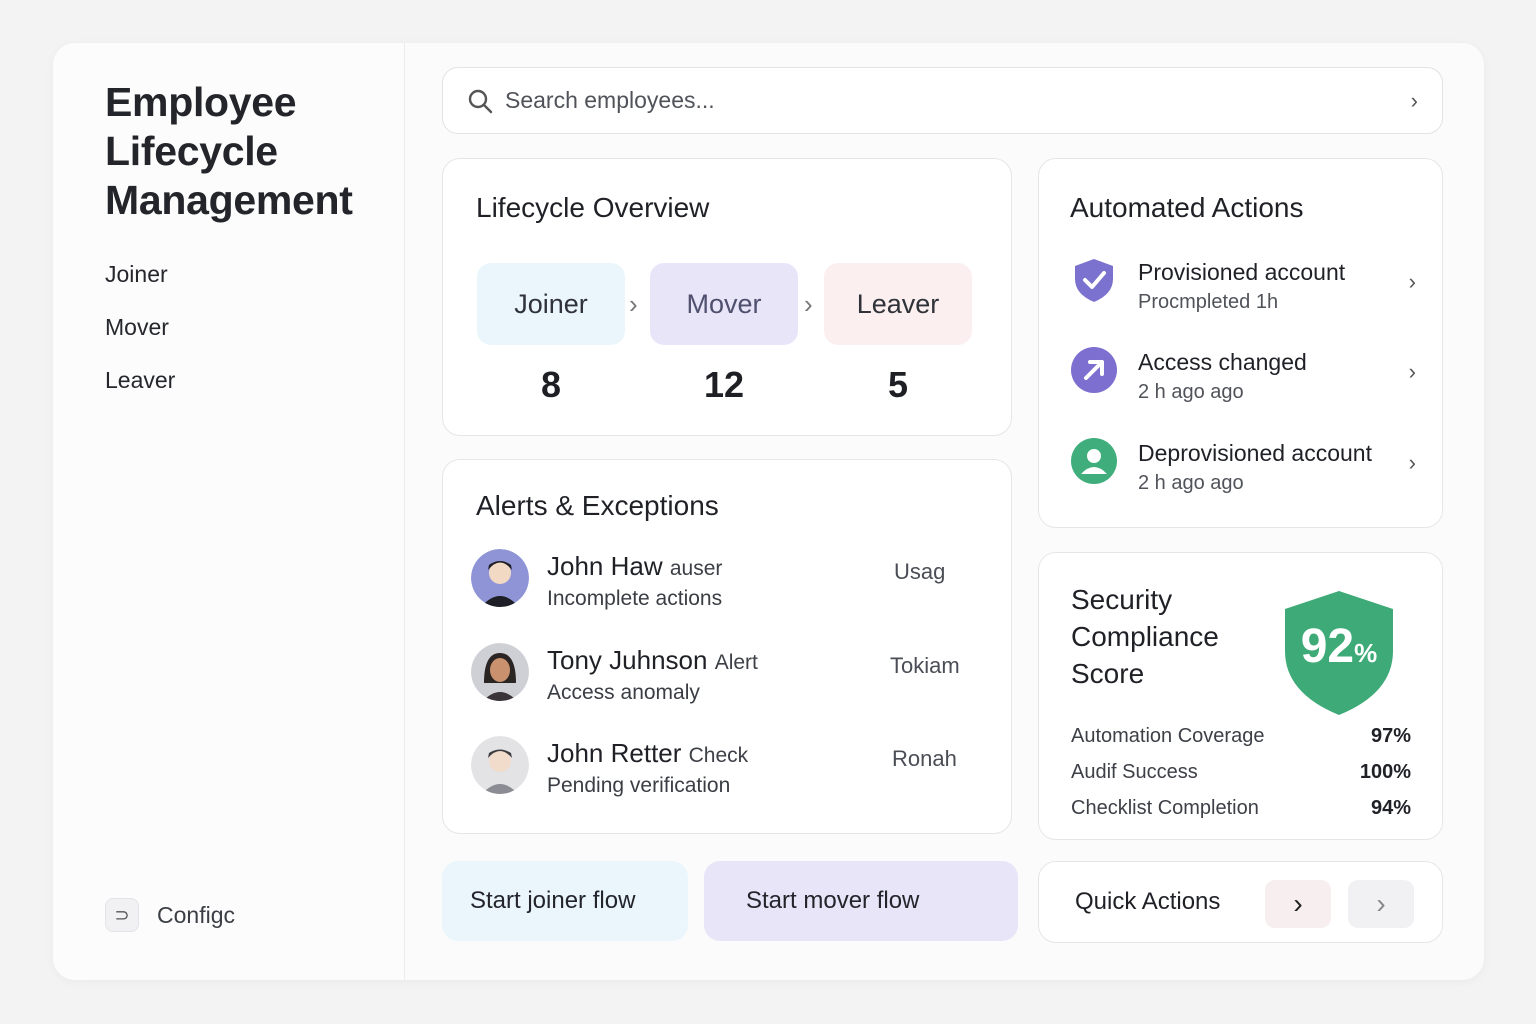  Describe the element at coordinates (1094, 280) in the screenshot. I see `shield-check-icon` at that location.